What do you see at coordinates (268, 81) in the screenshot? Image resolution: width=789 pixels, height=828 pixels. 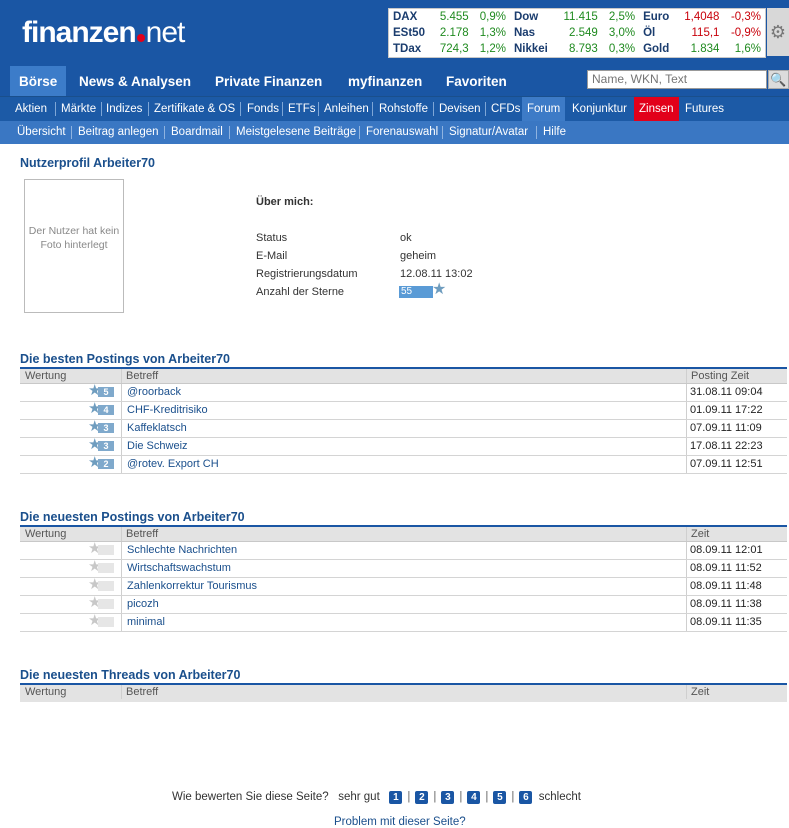 I see `nav-item-private-finanzen: Private Finanzen` at bounding box center [268, 81].